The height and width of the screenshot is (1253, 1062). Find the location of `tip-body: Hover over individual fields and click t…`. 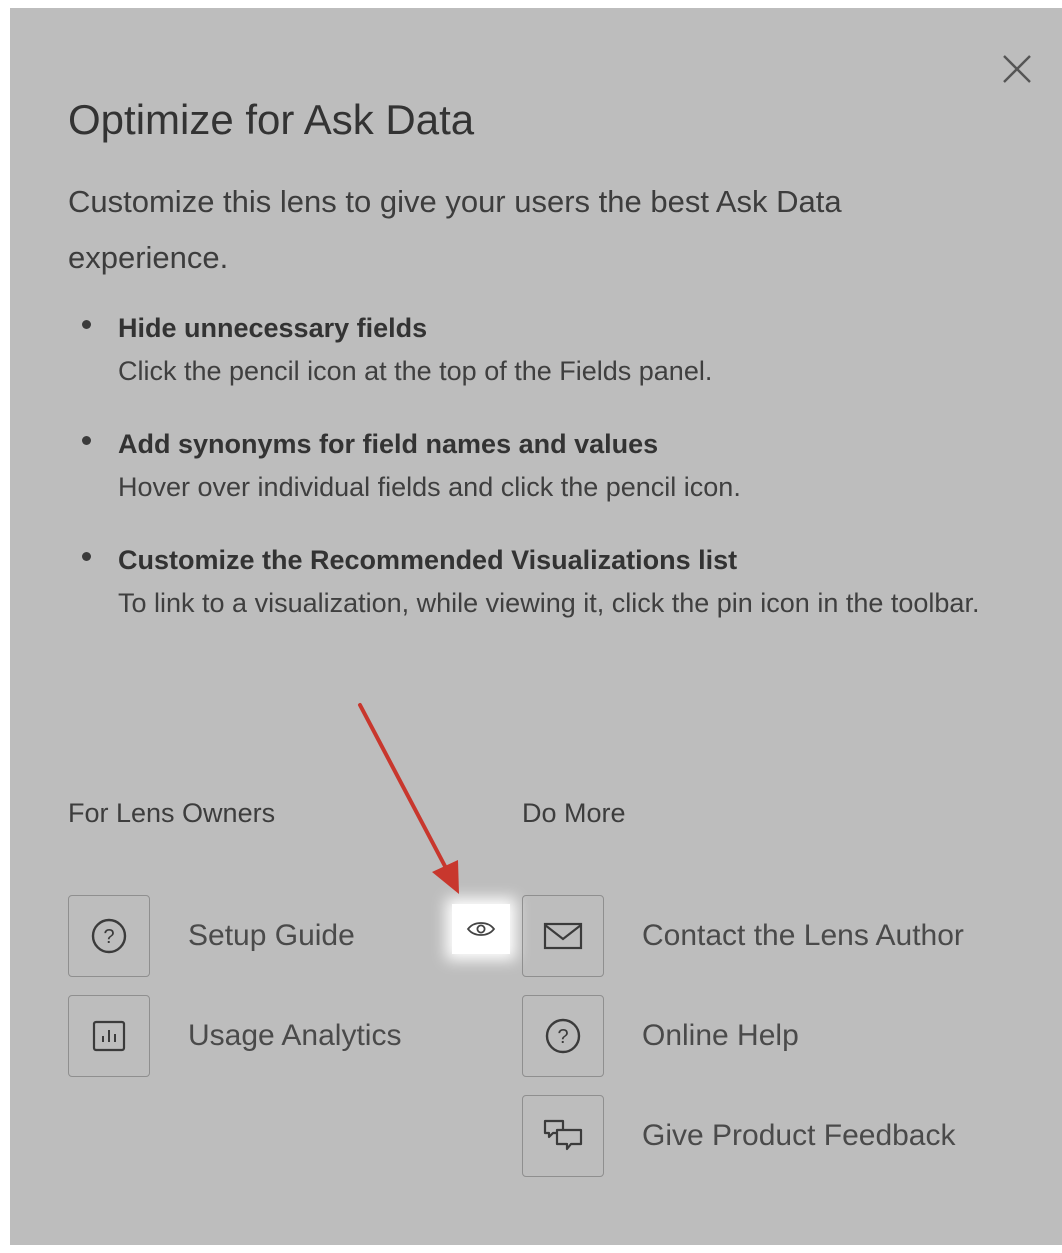

tip-body: Hover over individual fields and click t… is located at coordinates (429, 487).